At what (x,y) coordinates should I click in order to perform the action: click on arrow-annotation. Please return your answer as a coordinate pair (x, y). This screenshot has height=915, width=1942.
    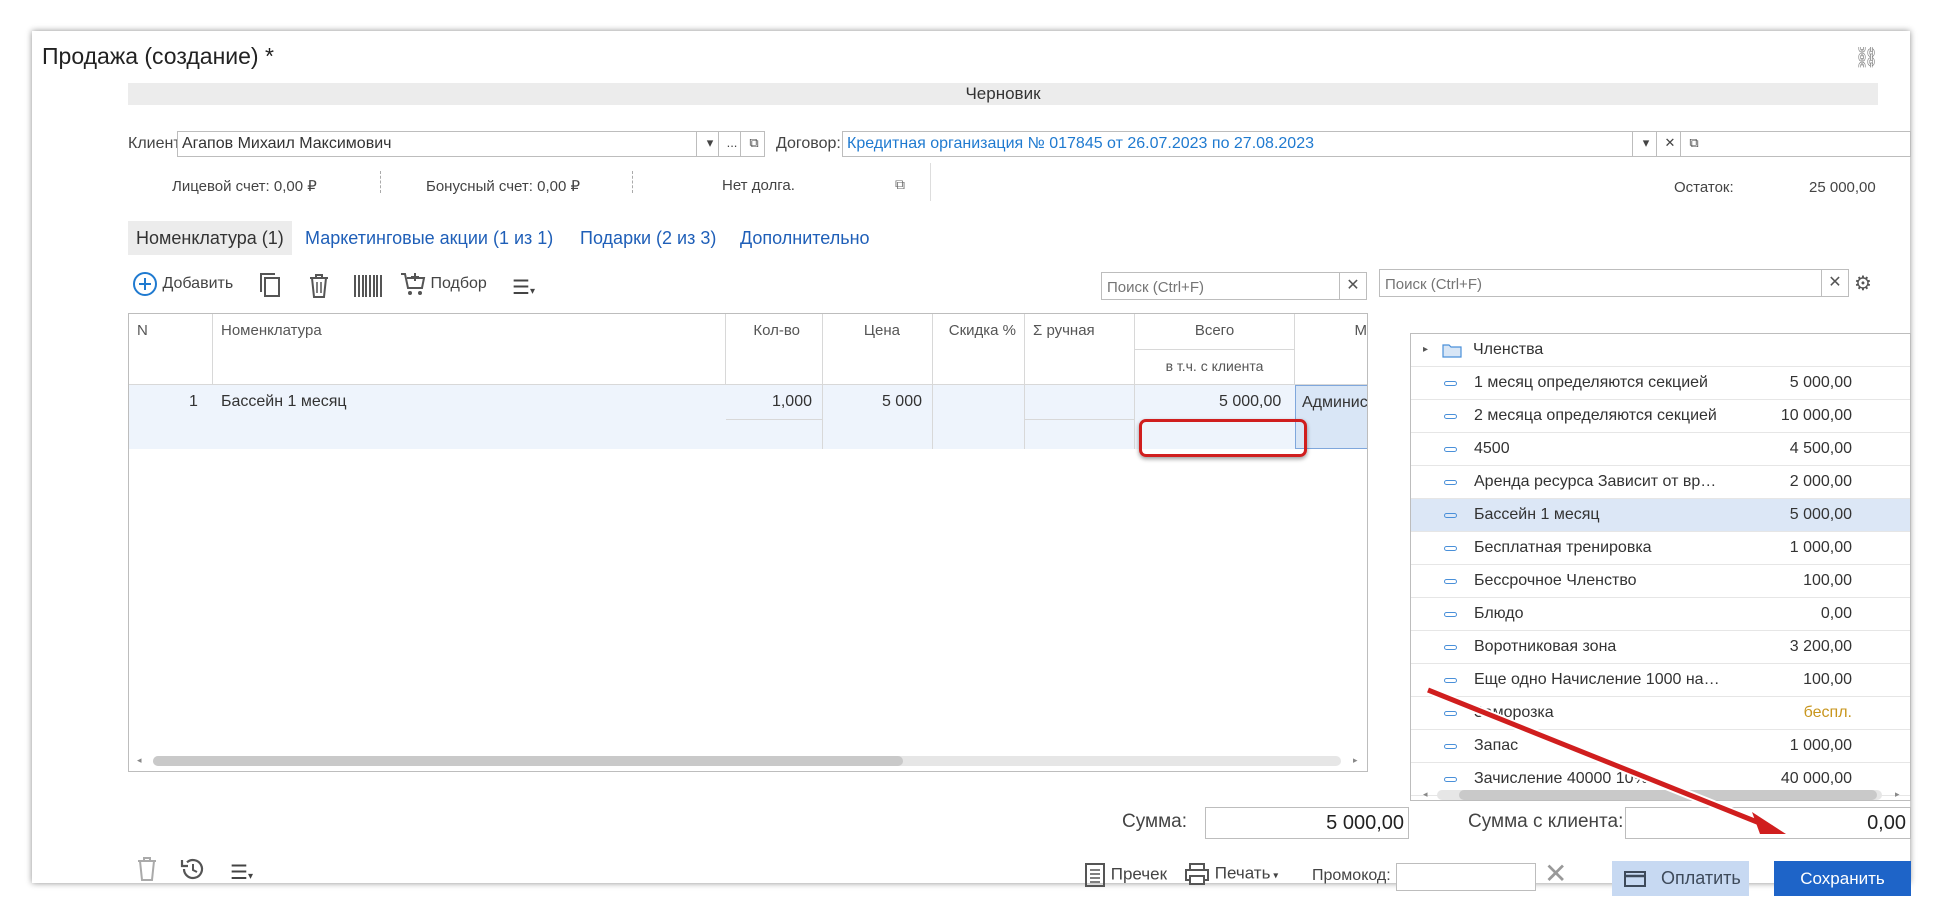
    Looking at the image, I should click on (1606, 759).